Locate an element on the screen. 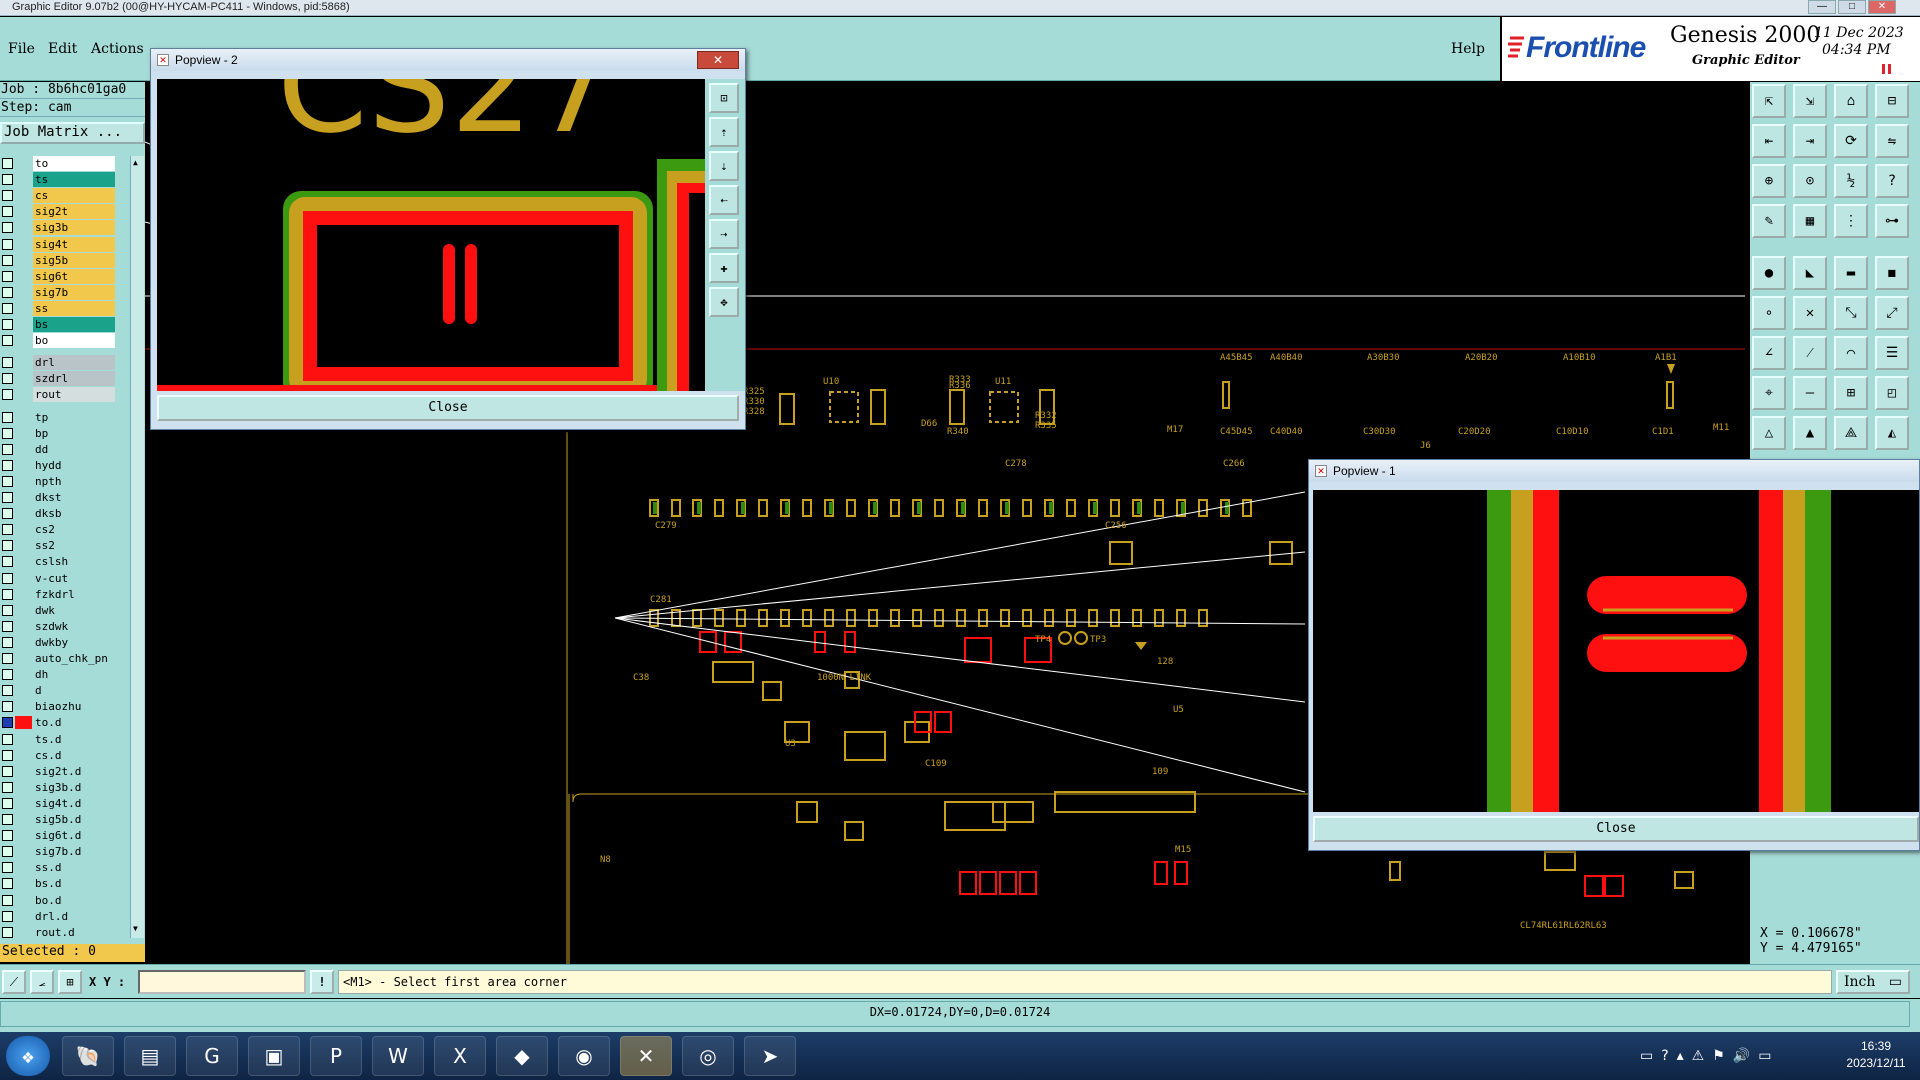 This screenshot has height=1080, width=1920. layer-row: cs.d is located at coordinates (59, 755).